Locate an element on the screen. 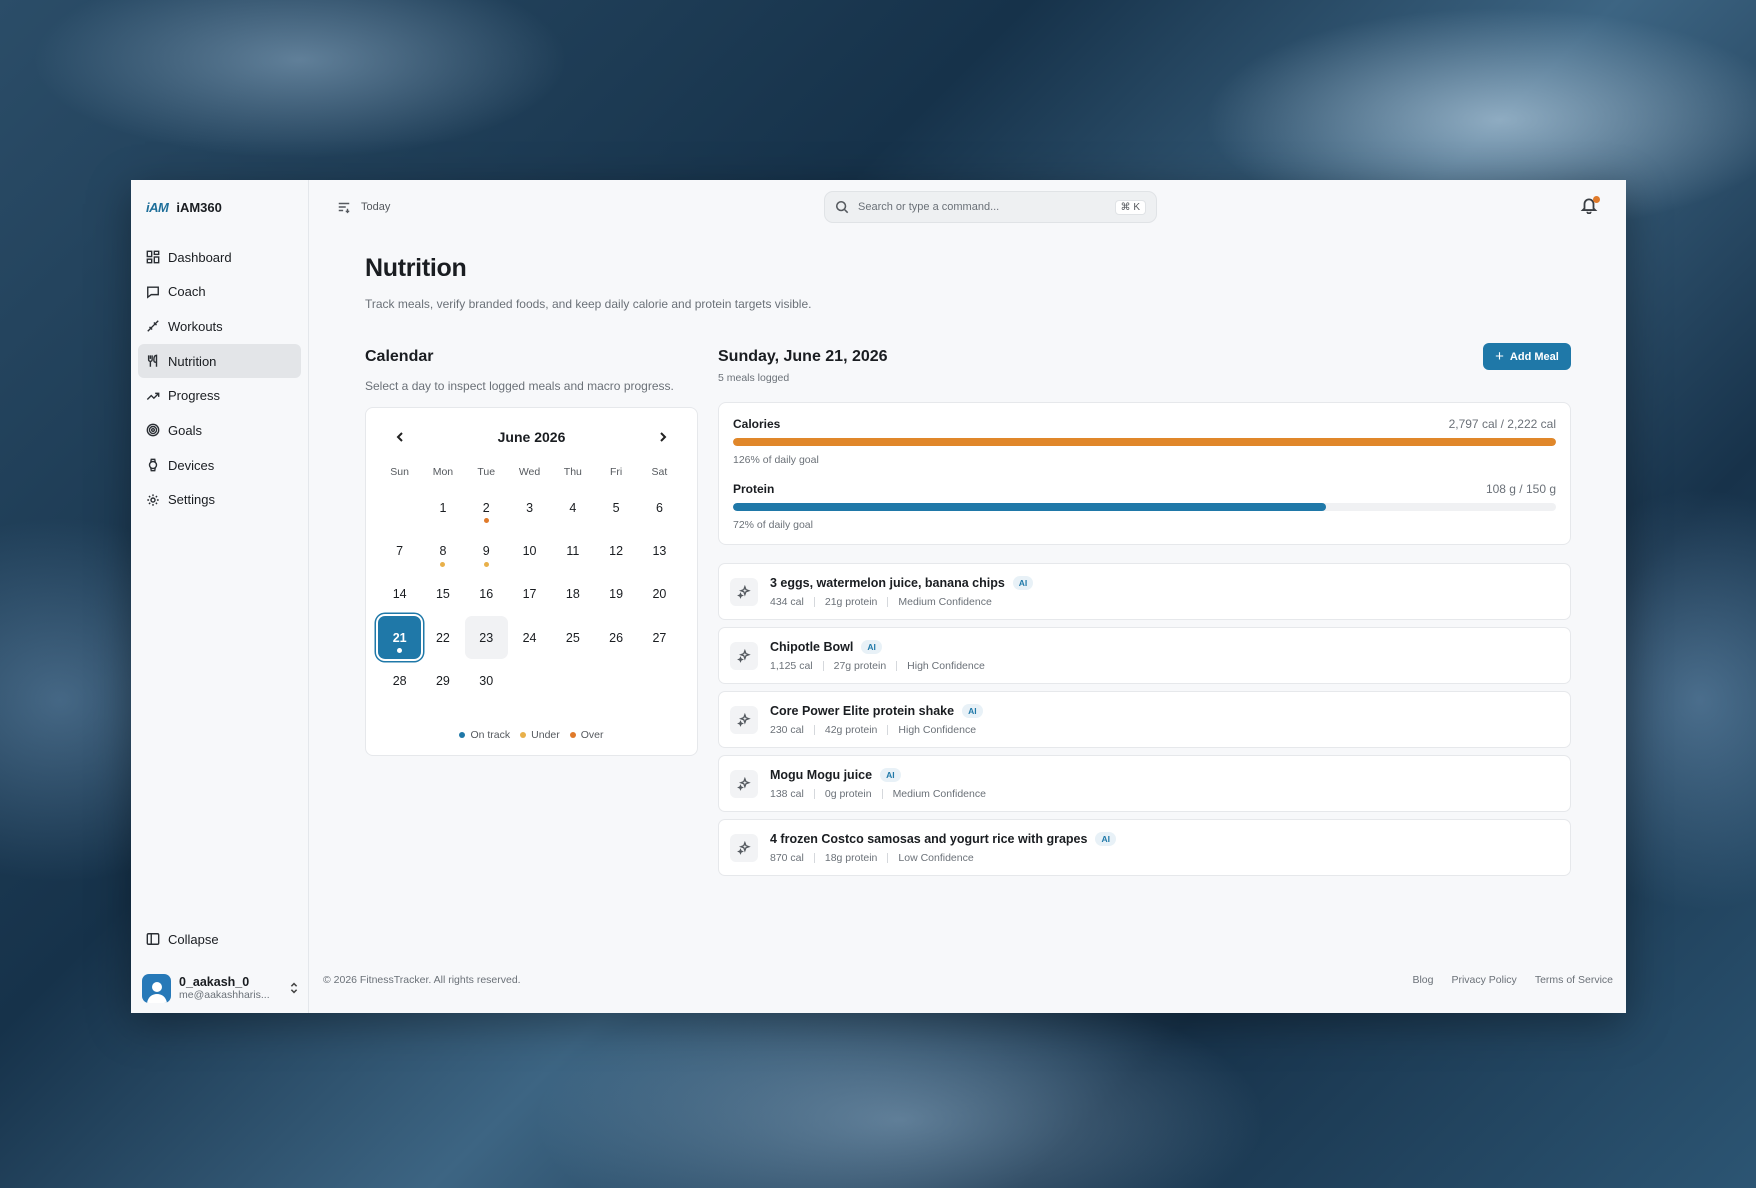 Image resolution: width=1756 pixels, height=1188 pixels. plus-icon: + is located at coordinates (1499, 356).